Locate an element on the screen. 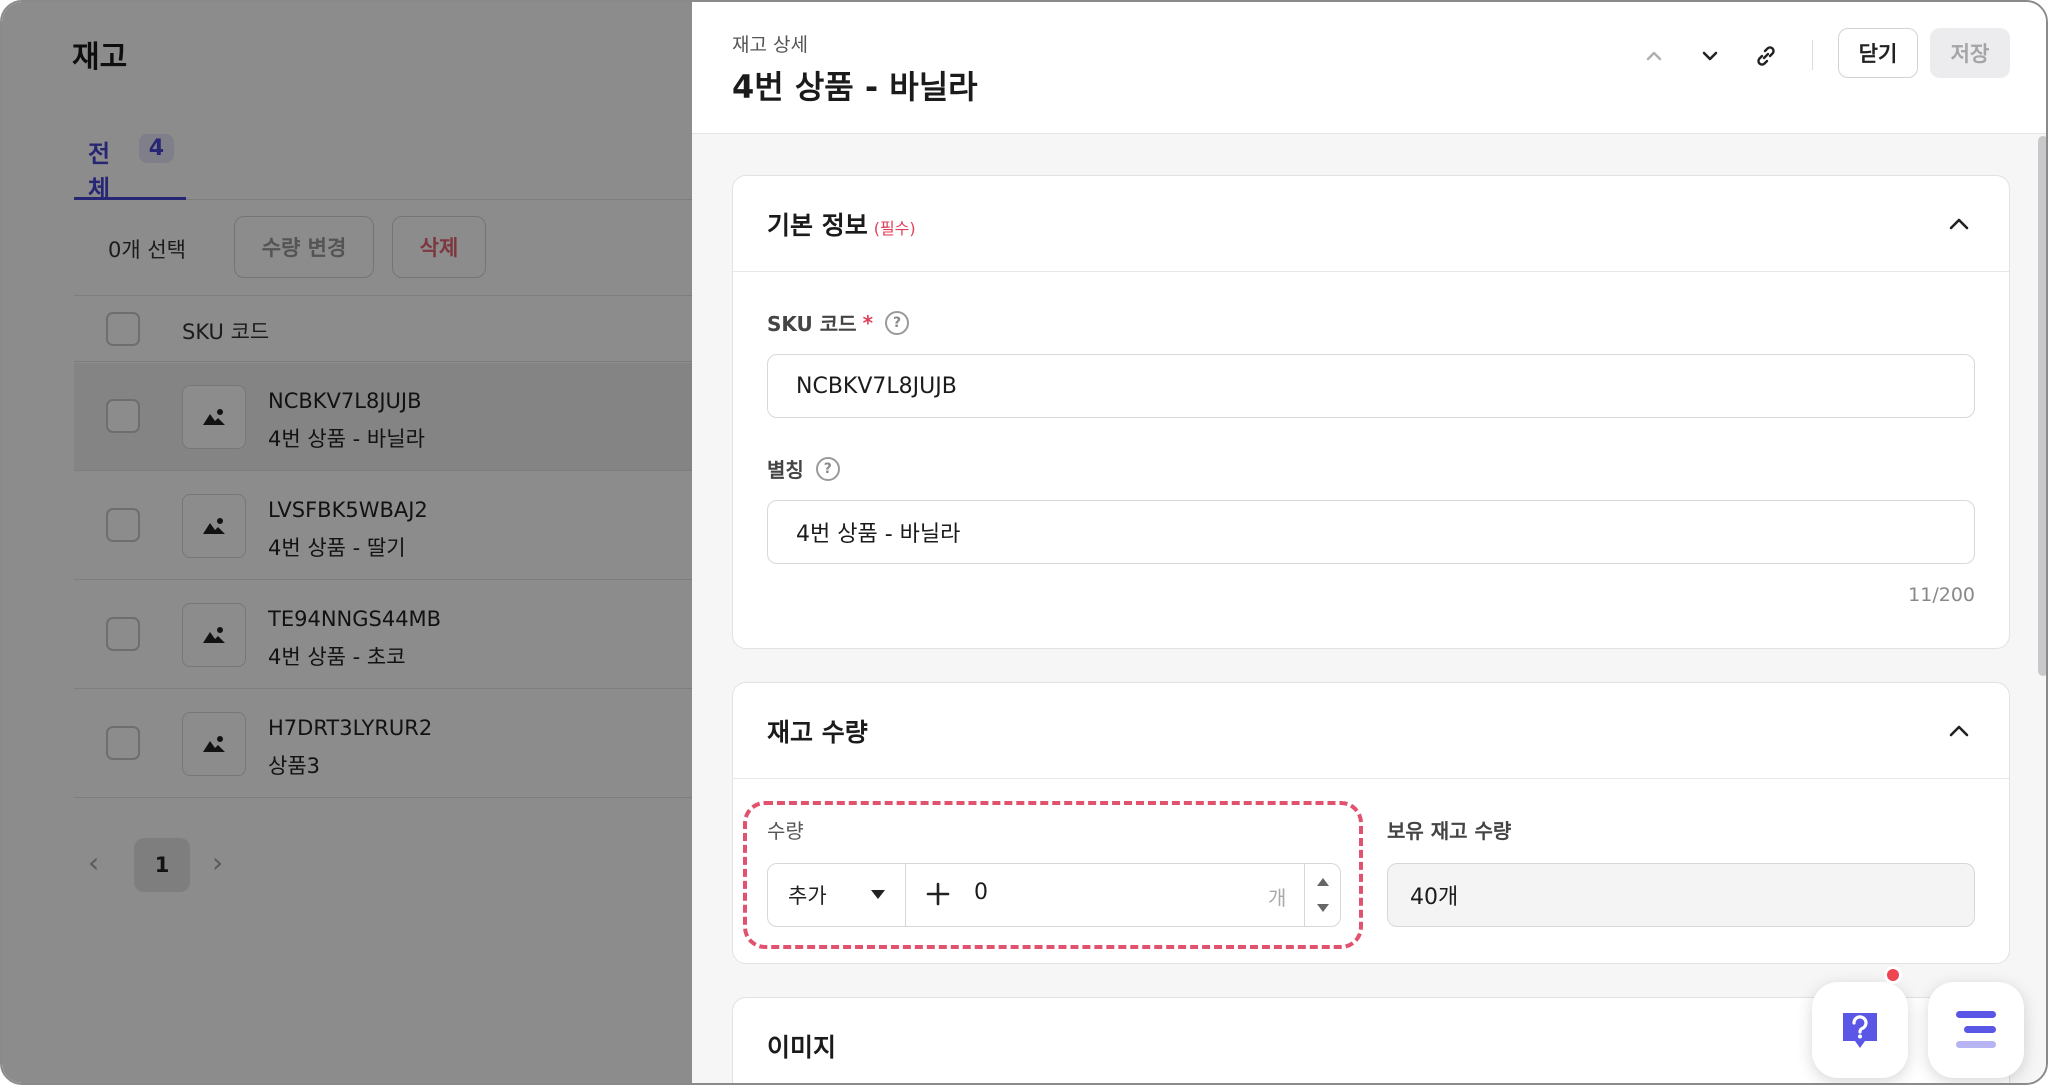 The width and height of the screenshot is (2048, 1085). quantity-unit: 개 is located at coordinates (1277, 898).